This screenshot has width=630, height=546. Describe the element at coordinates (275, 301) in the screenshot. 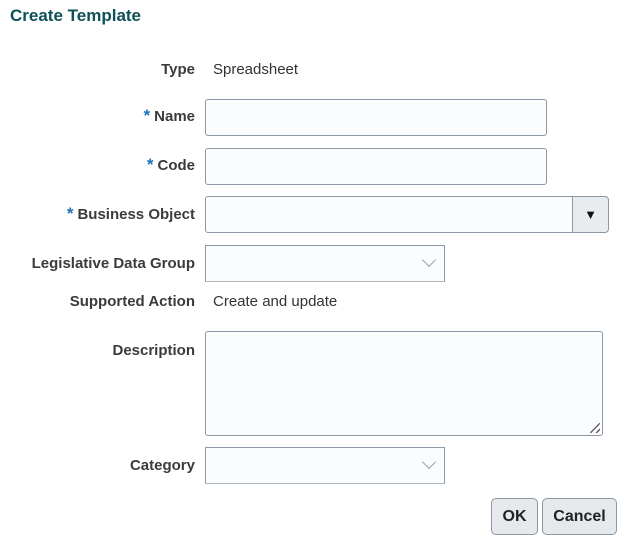

I see `supported-action-value: Create and update` at that location.